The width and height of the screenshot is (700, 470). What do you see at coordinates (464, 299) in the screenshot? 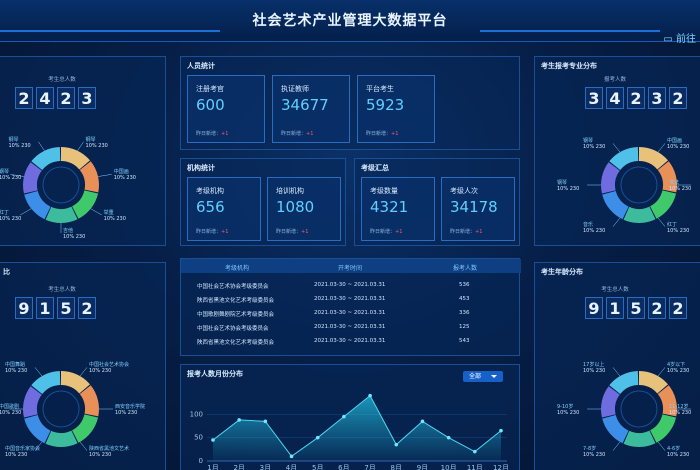
I see `row-count: 453` at bounding box center [464, 299].